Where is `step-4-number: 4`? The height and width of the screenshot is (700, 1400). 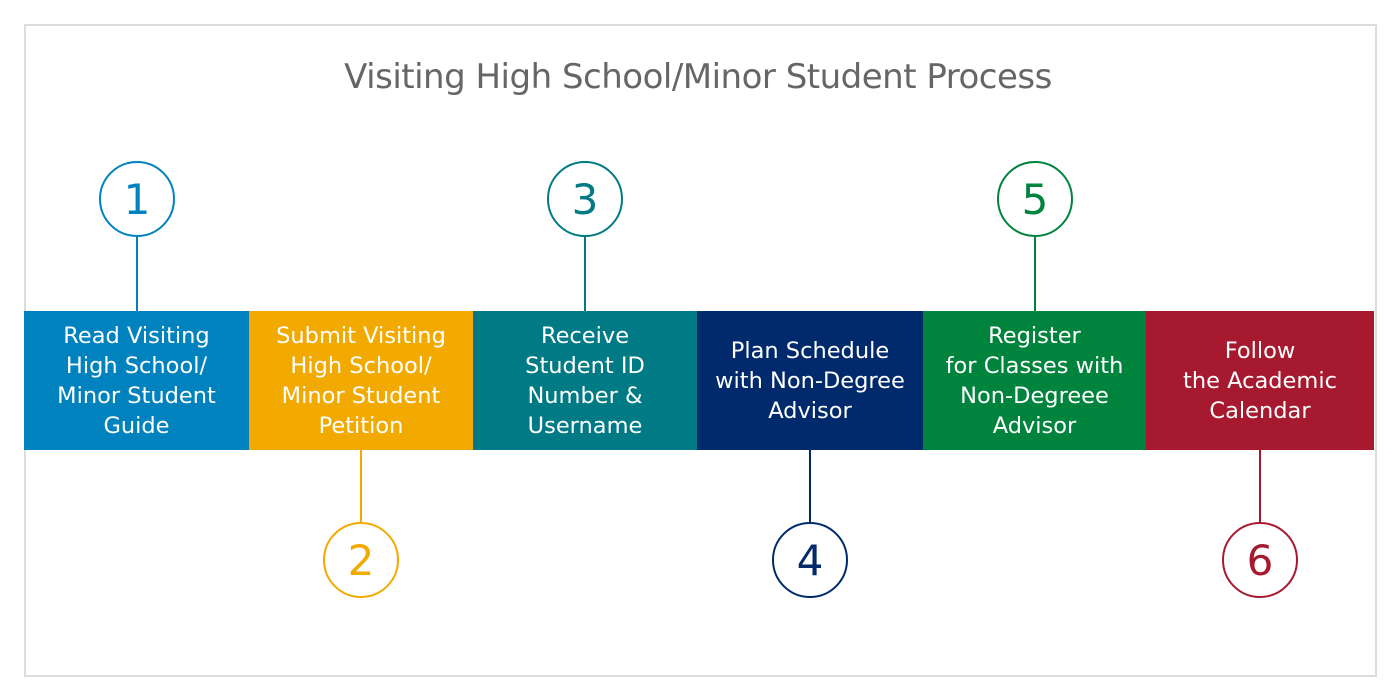 step-4-number: 4 is located at coordinates (810, 560).